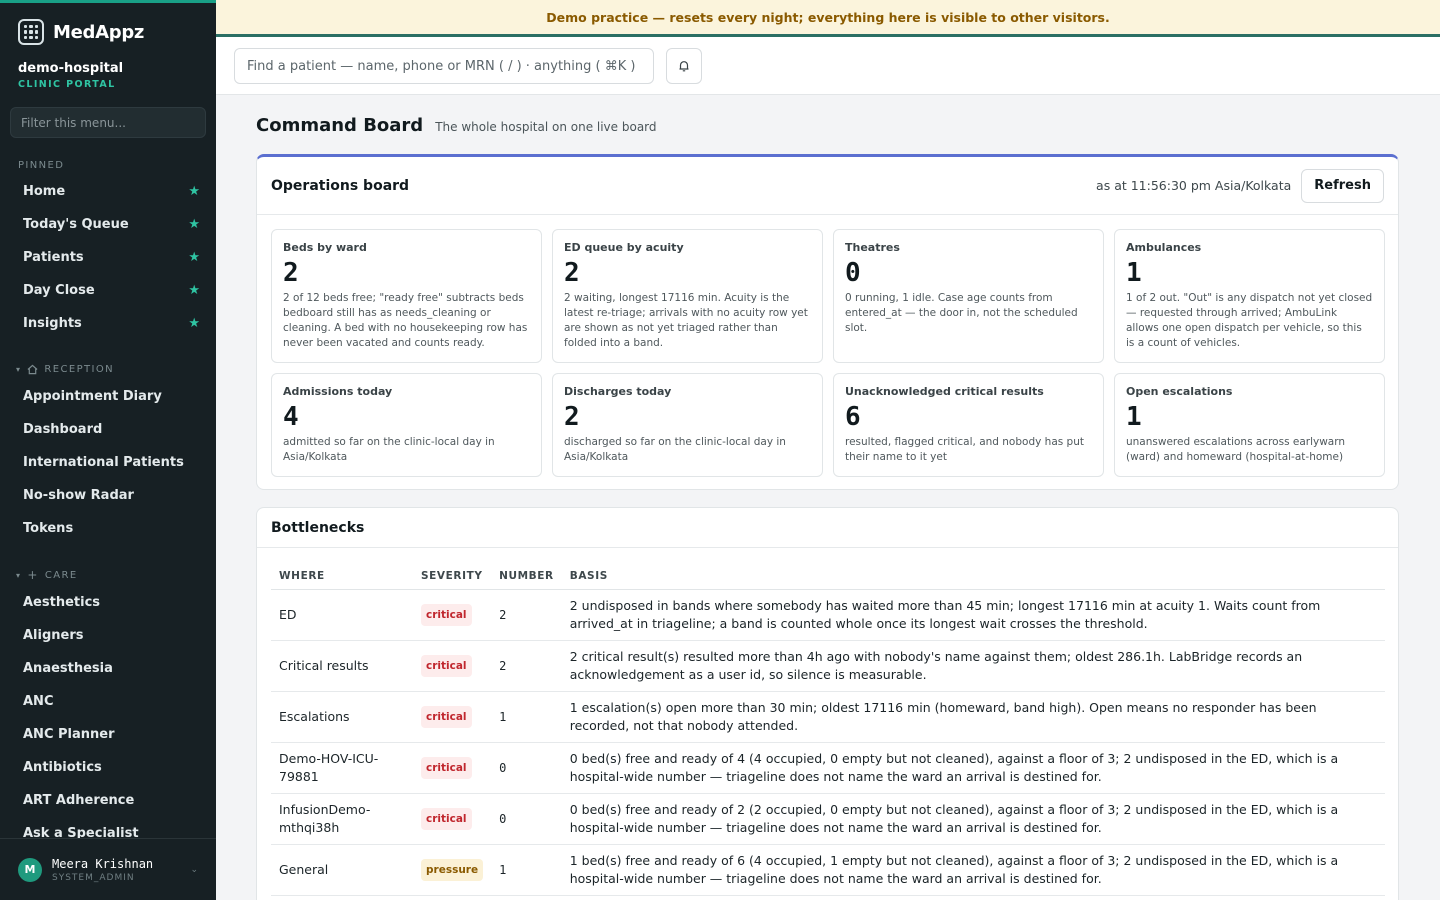 This screenshot has width=1440, height=900. I want to click on cell-where: Escalations, so click(342, 717).